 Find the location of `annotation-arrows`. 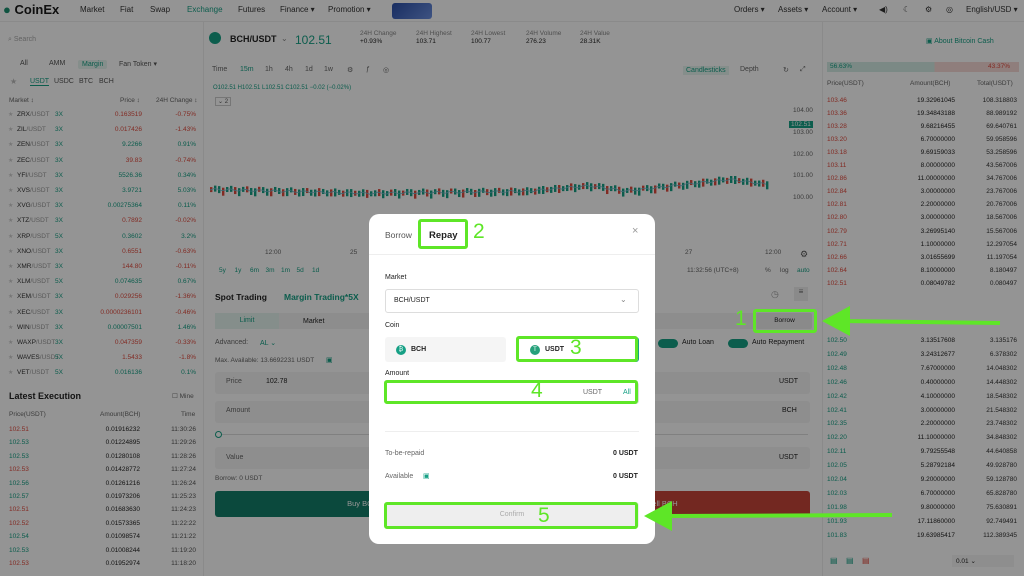

annotation-arrows is located at coordinates (822, 418).